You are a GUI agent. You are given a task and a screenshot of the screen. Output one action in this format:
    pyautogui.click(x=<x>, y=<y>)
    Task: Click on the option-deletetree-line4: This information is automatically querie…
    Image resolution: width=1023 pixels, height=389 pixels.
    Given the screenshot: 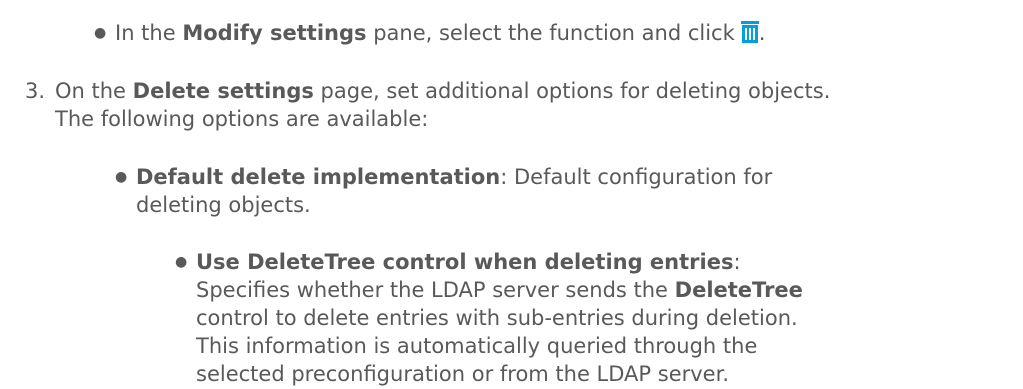 What is the action you would take?
    pyautogui.click(x=477, y=346)
    